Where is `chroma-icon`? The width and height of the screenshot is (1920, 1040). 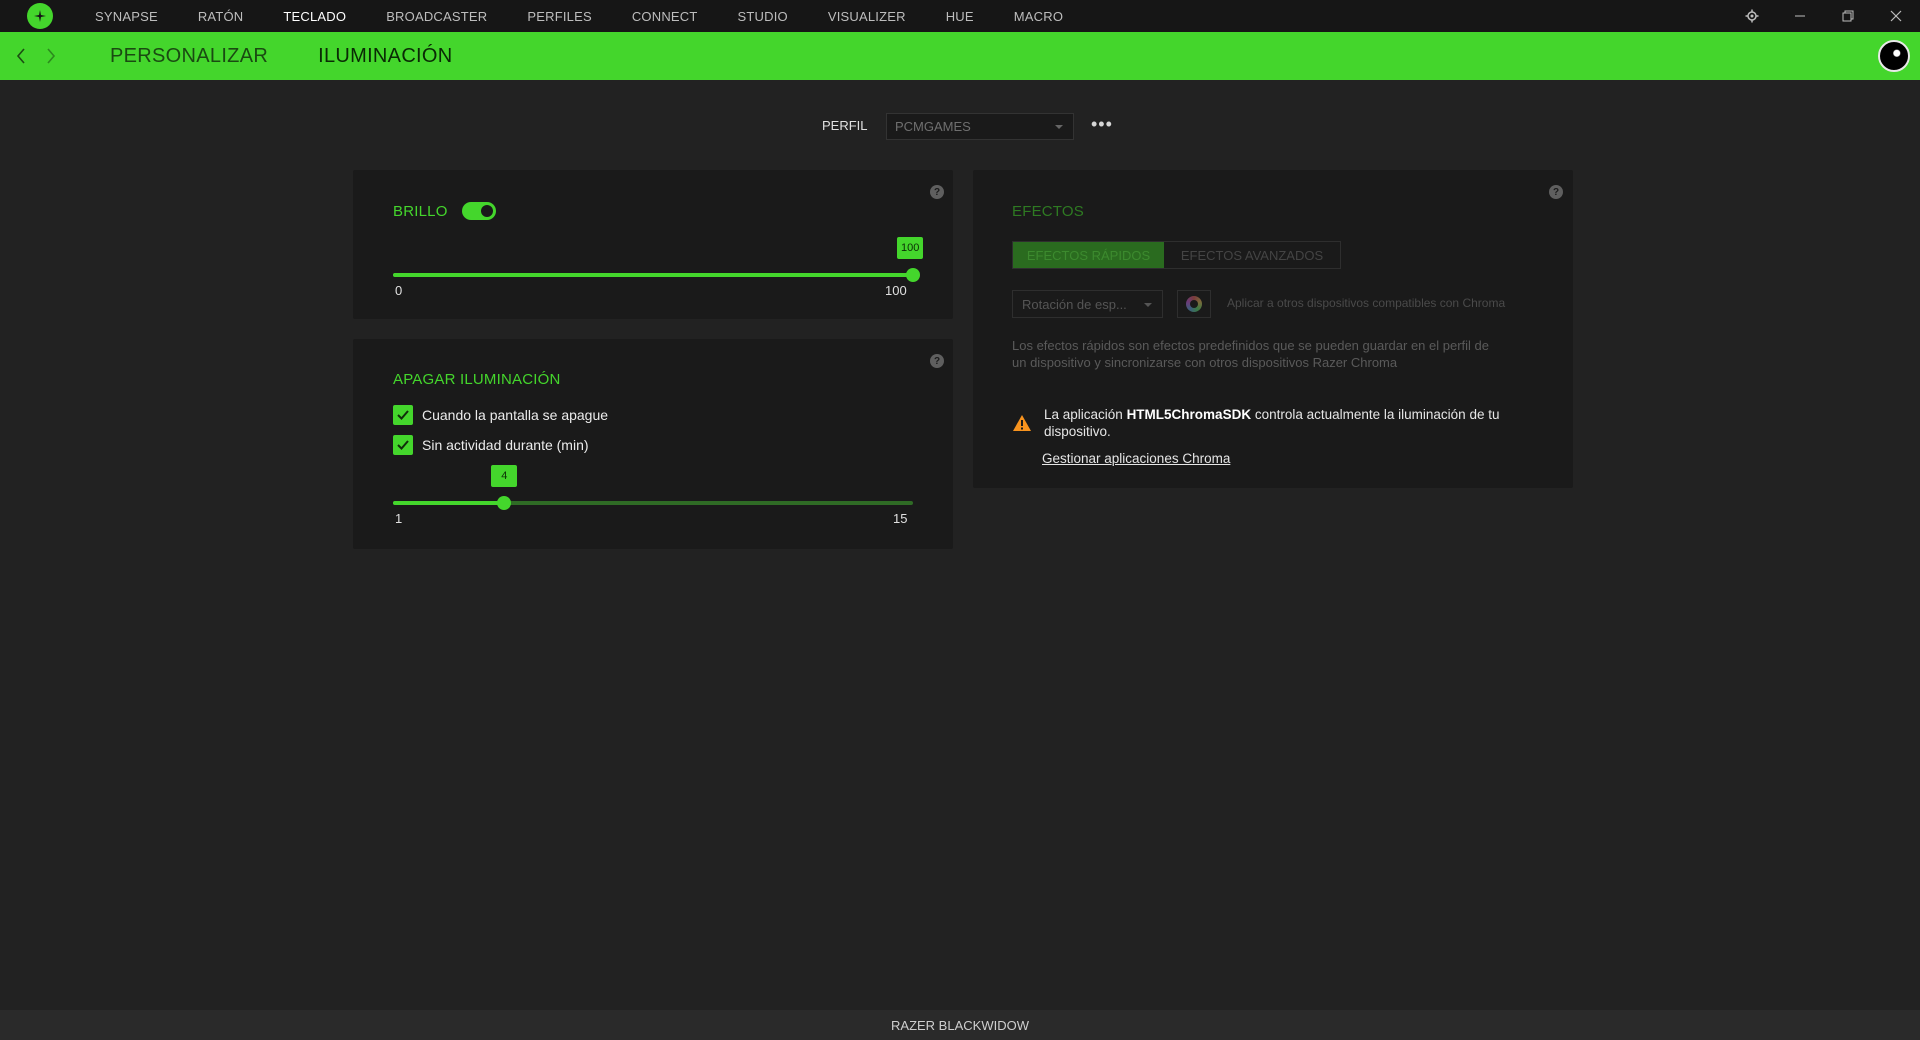 chroma-icon is located at coordinates (1194, 304).